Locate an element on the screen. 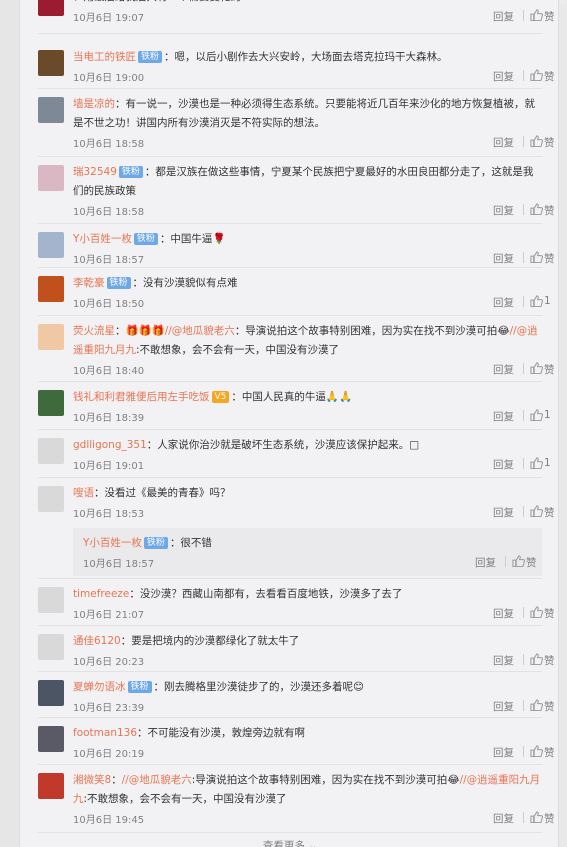 Image resolution: width=567 pixels, height=847 pixels. emoji-icon: 😂 is located at coordinates (503, 331).